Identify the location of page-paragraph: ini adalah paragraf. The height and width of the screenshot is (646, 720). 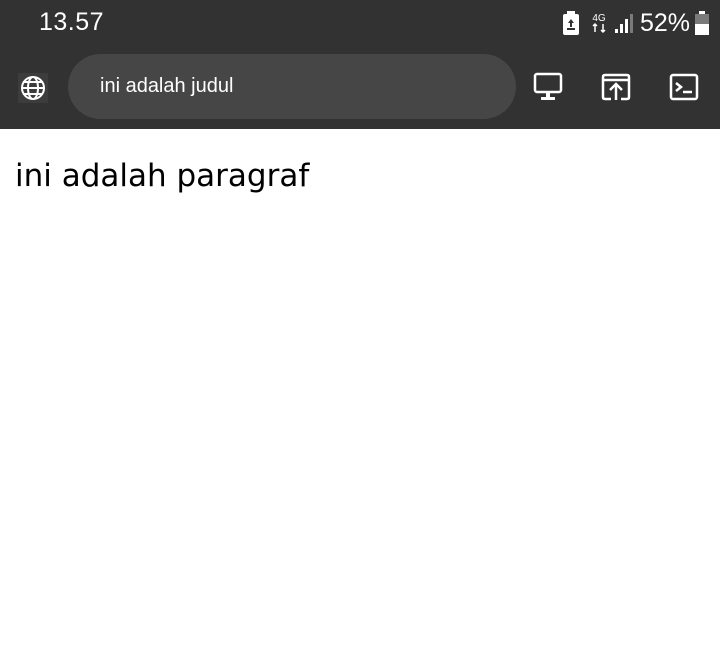
(162, 176).